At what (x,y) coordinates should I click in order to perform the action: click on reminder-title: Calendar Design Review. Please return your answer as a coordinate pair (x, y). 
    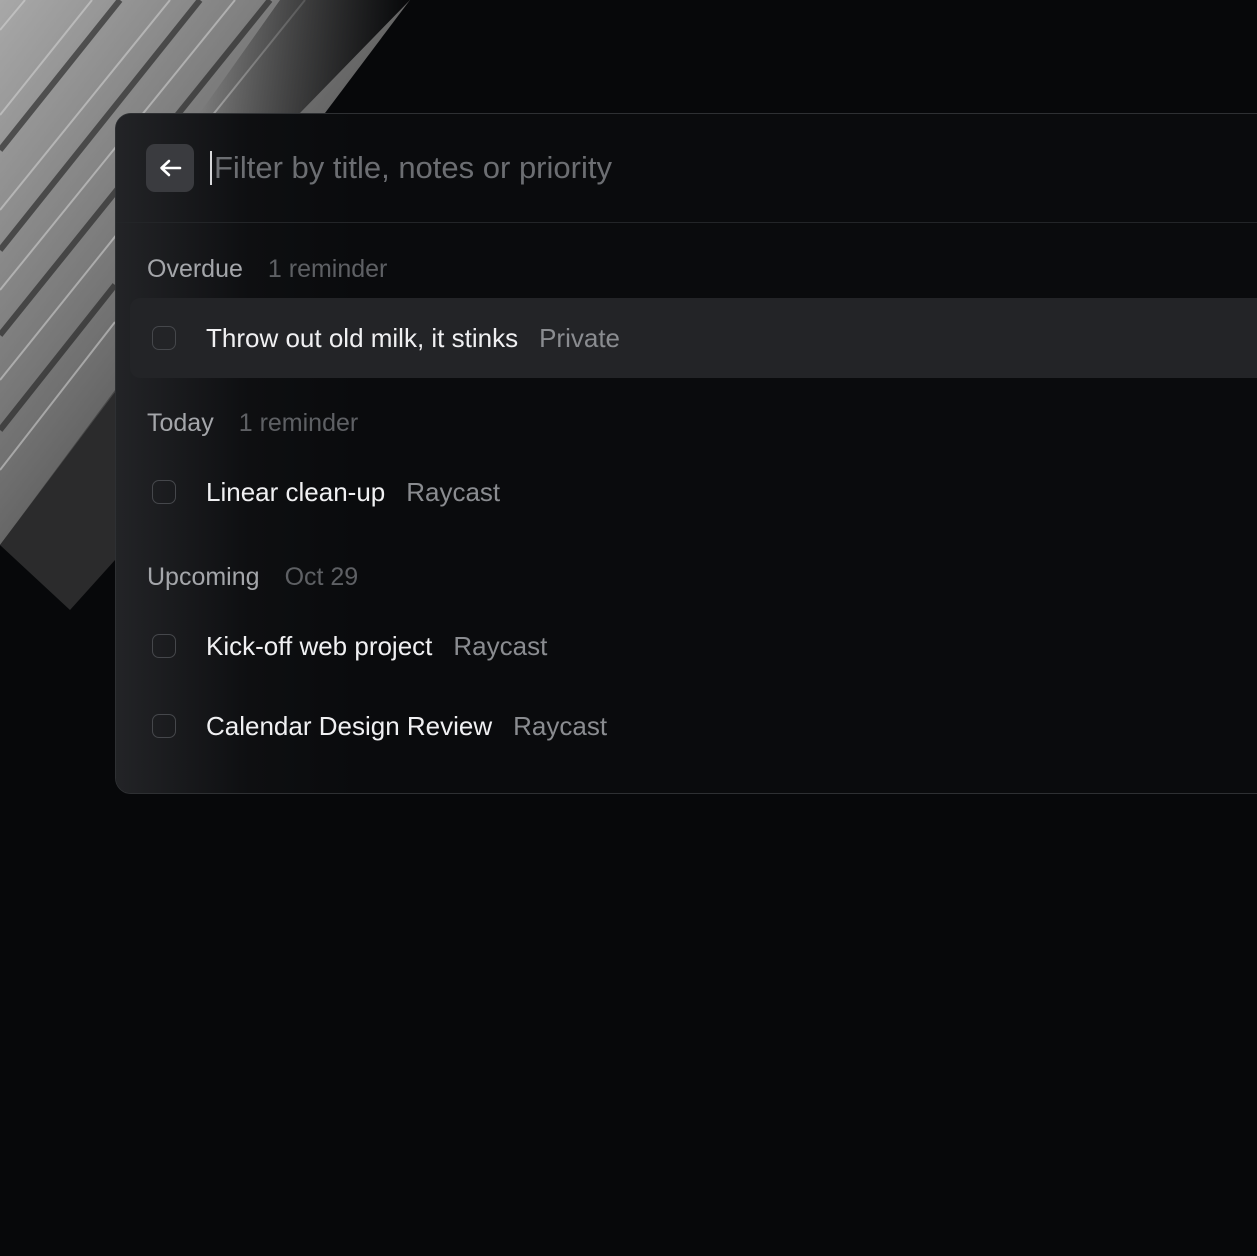
    Looking at the image, I should click on (349, 725).